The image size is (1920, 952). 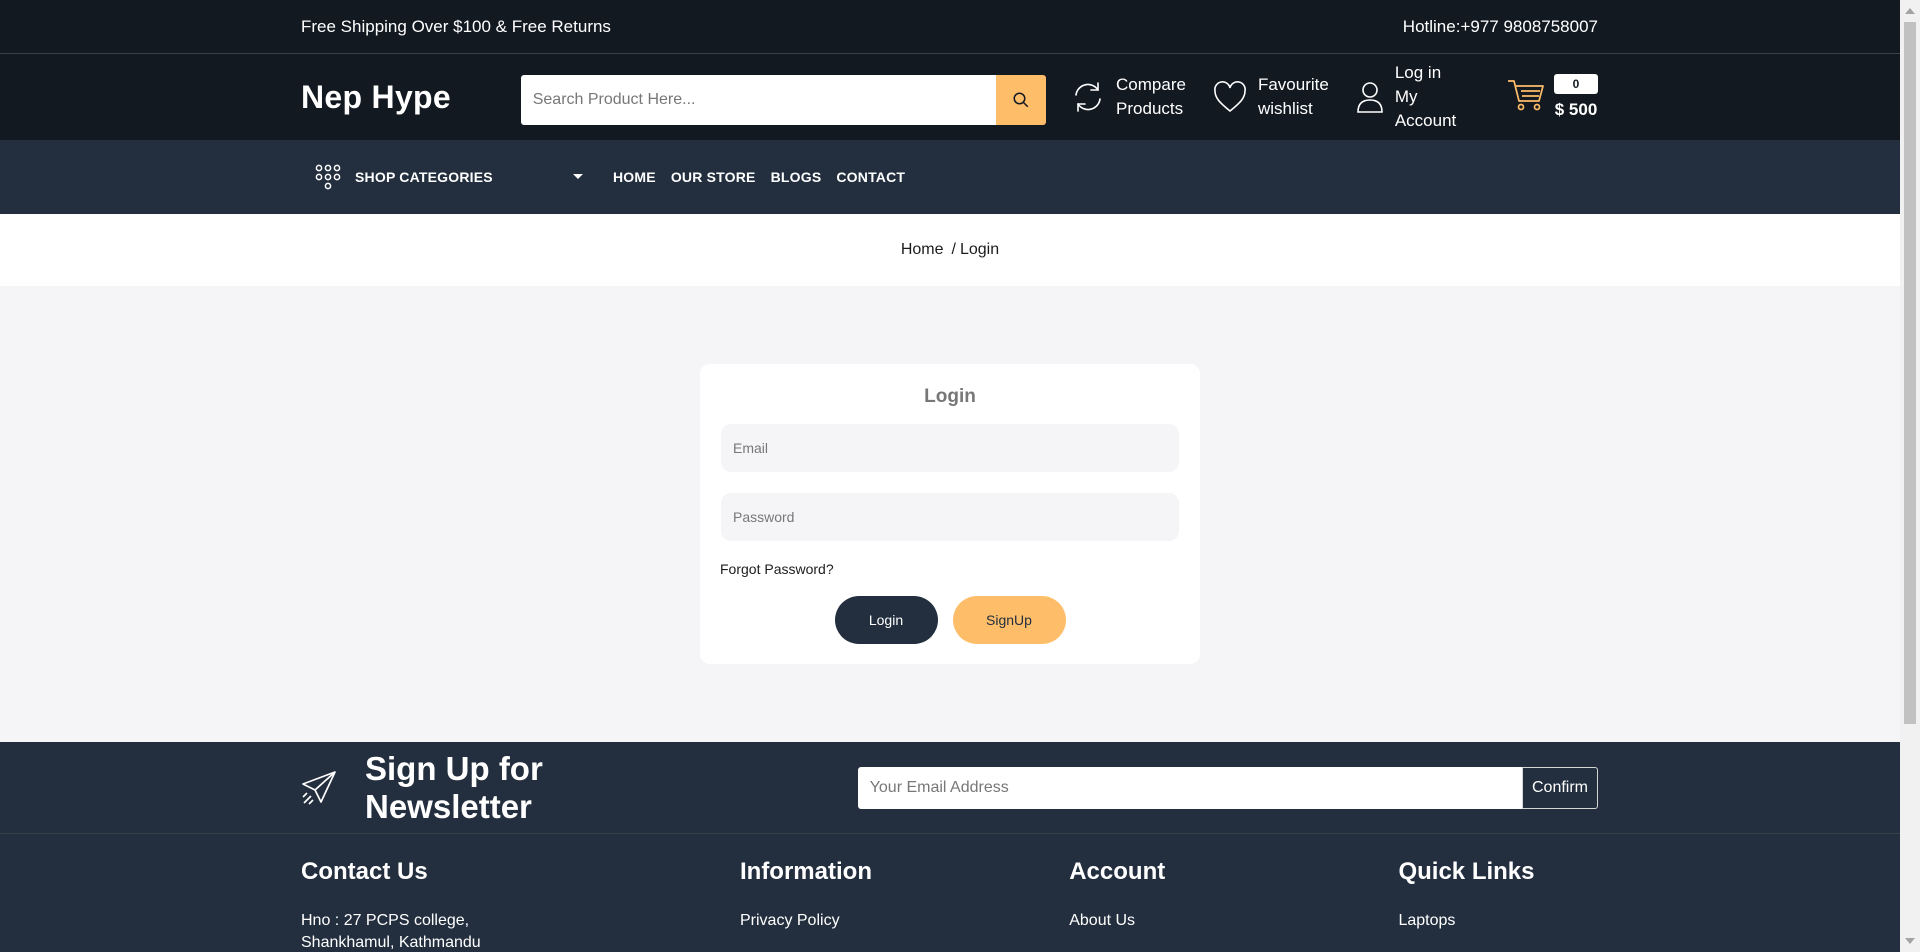 What do you see at coordinates (1128, 97) in the screenshot?
I see `compare-products-link: Compare Products` at bounding box center [1128, 97].